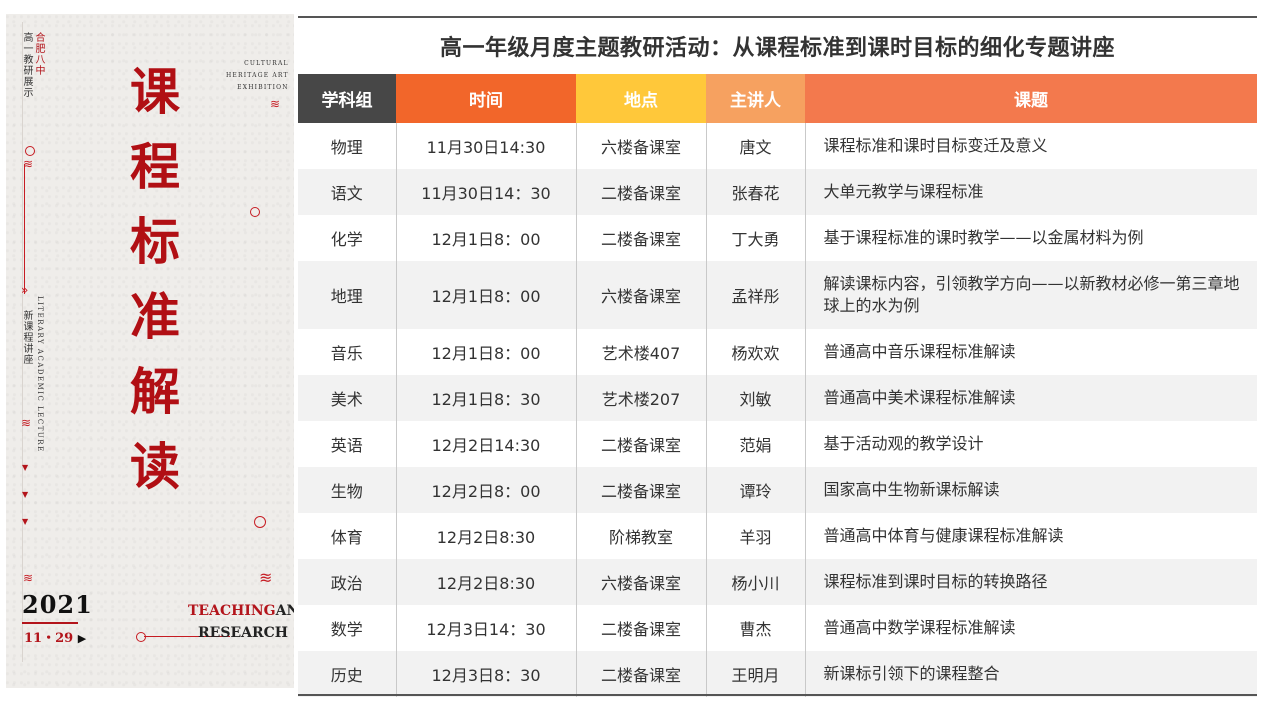 Image resolution: width=1279 pixels, height=714 pixels. Describe the element at coordinates (155, 279) in the screenshot. I see `poster-main-title: 课 程 标 准 解 读` at that location.